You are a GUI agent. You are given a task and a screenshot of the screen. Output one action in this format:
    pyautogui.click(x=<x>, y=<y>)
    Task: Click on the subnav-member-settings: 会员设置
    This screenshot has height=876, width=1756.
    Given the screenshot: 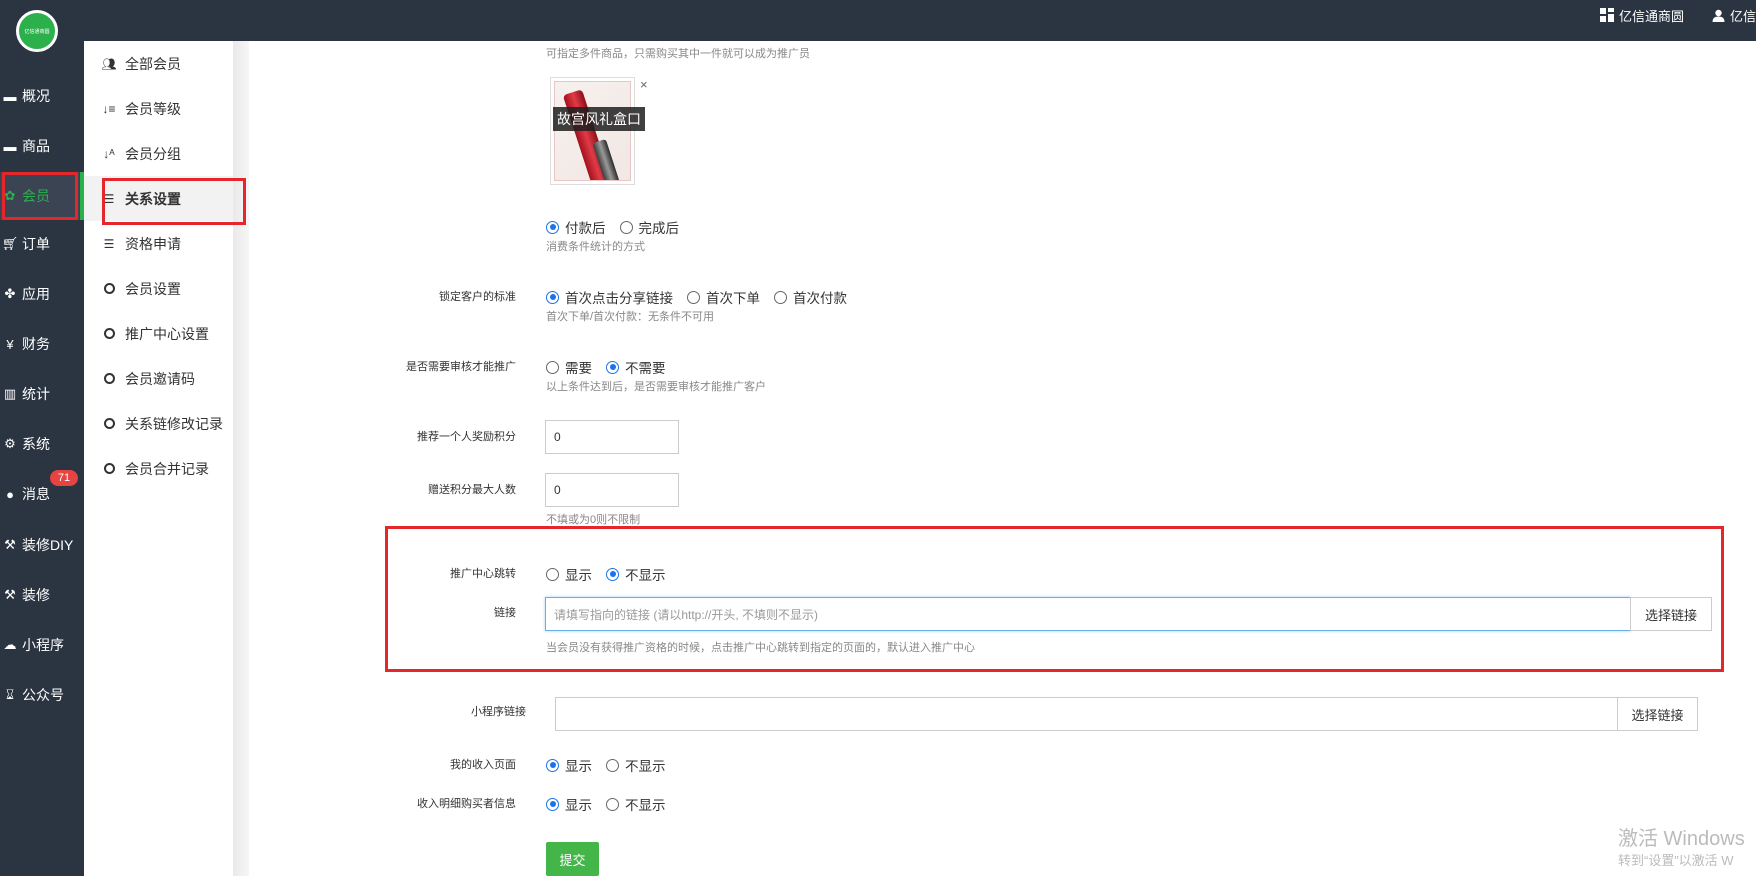 What is the action you would take?
    pyautogui.click(x=159, y=288)
    